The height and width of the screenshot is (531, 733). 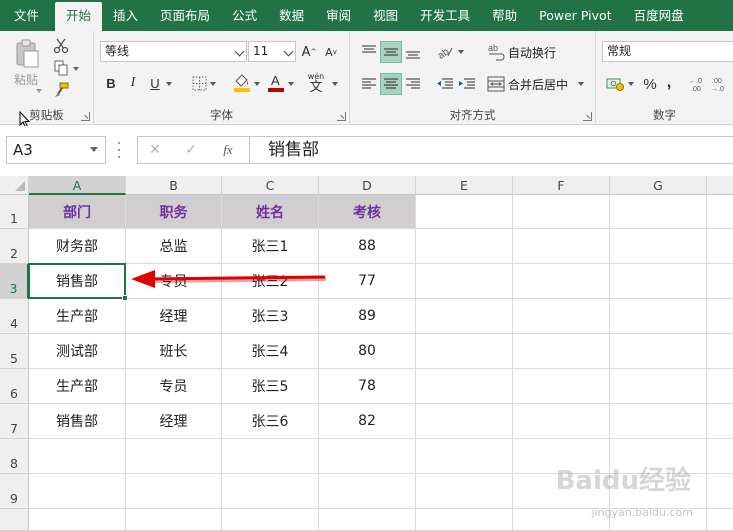 I want to click on cell-c9, so click(x=270, y=491).